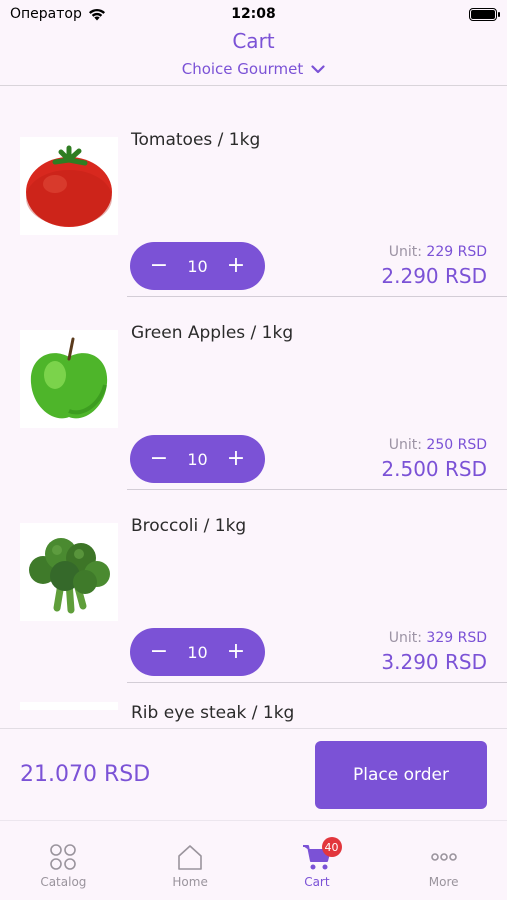 This screenshot has width=507, height=900. I want to click on tomato-image, so click(69, 186).